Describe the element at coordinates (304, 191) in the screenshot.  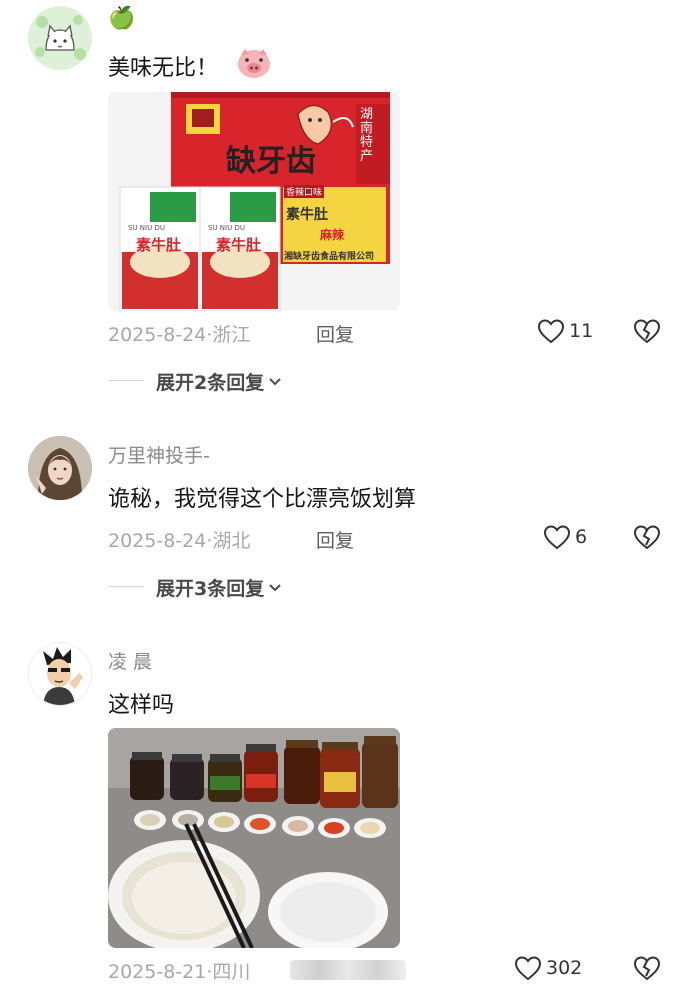
I see `box-tag1: 香辣口味` at that location.